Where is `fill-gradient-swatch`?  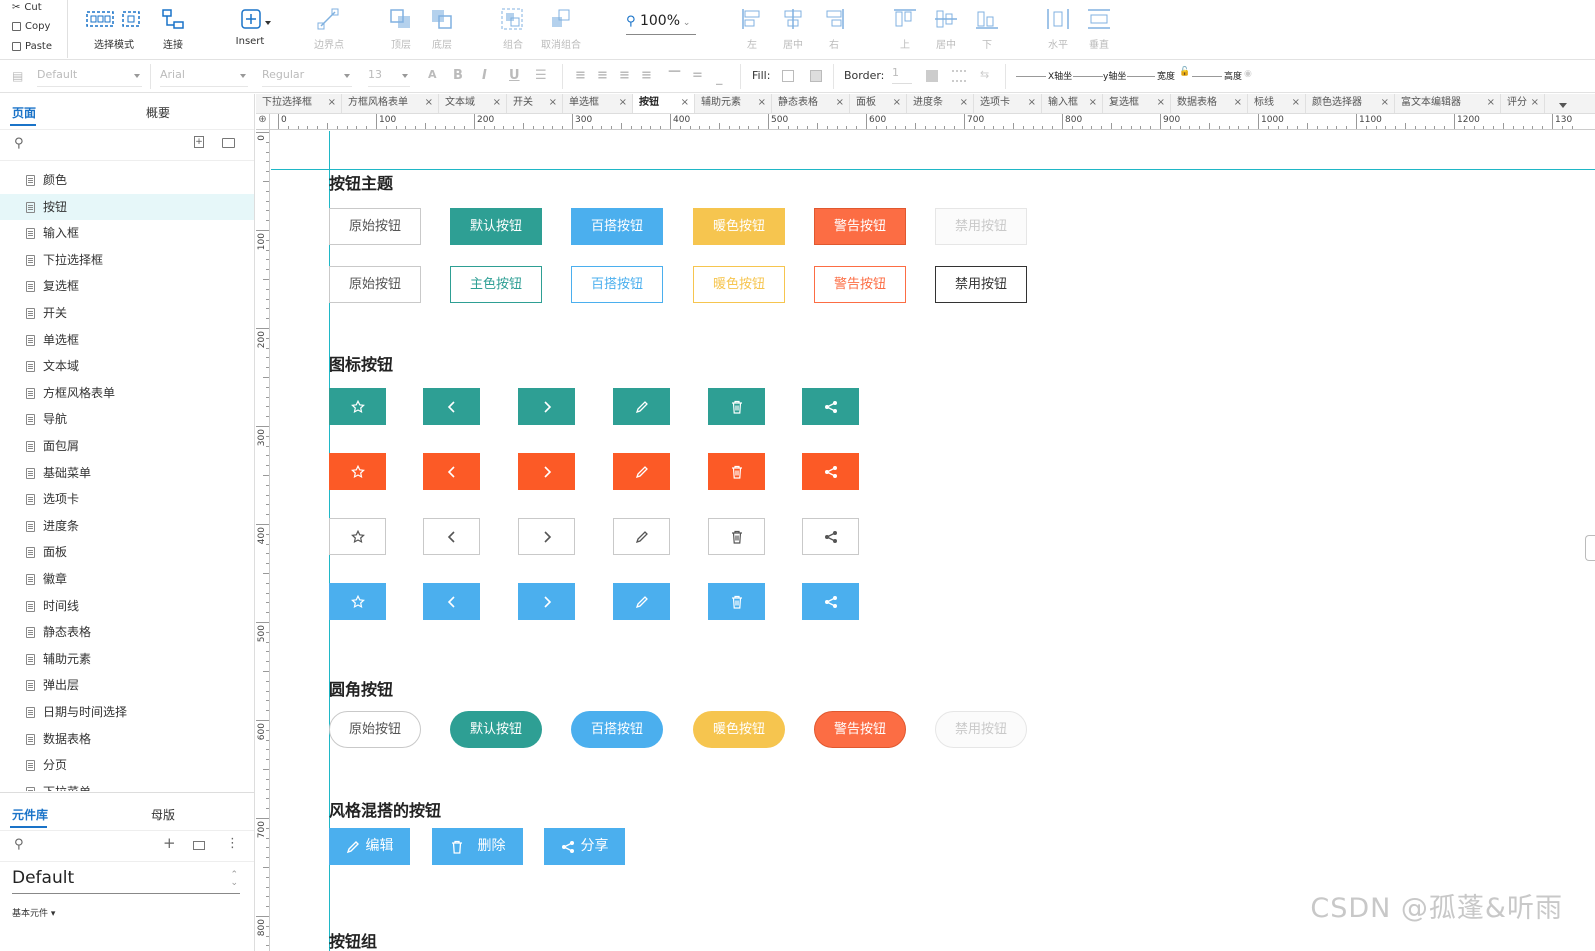 fill-gradient-swatch is located at coordinates (816, 76).